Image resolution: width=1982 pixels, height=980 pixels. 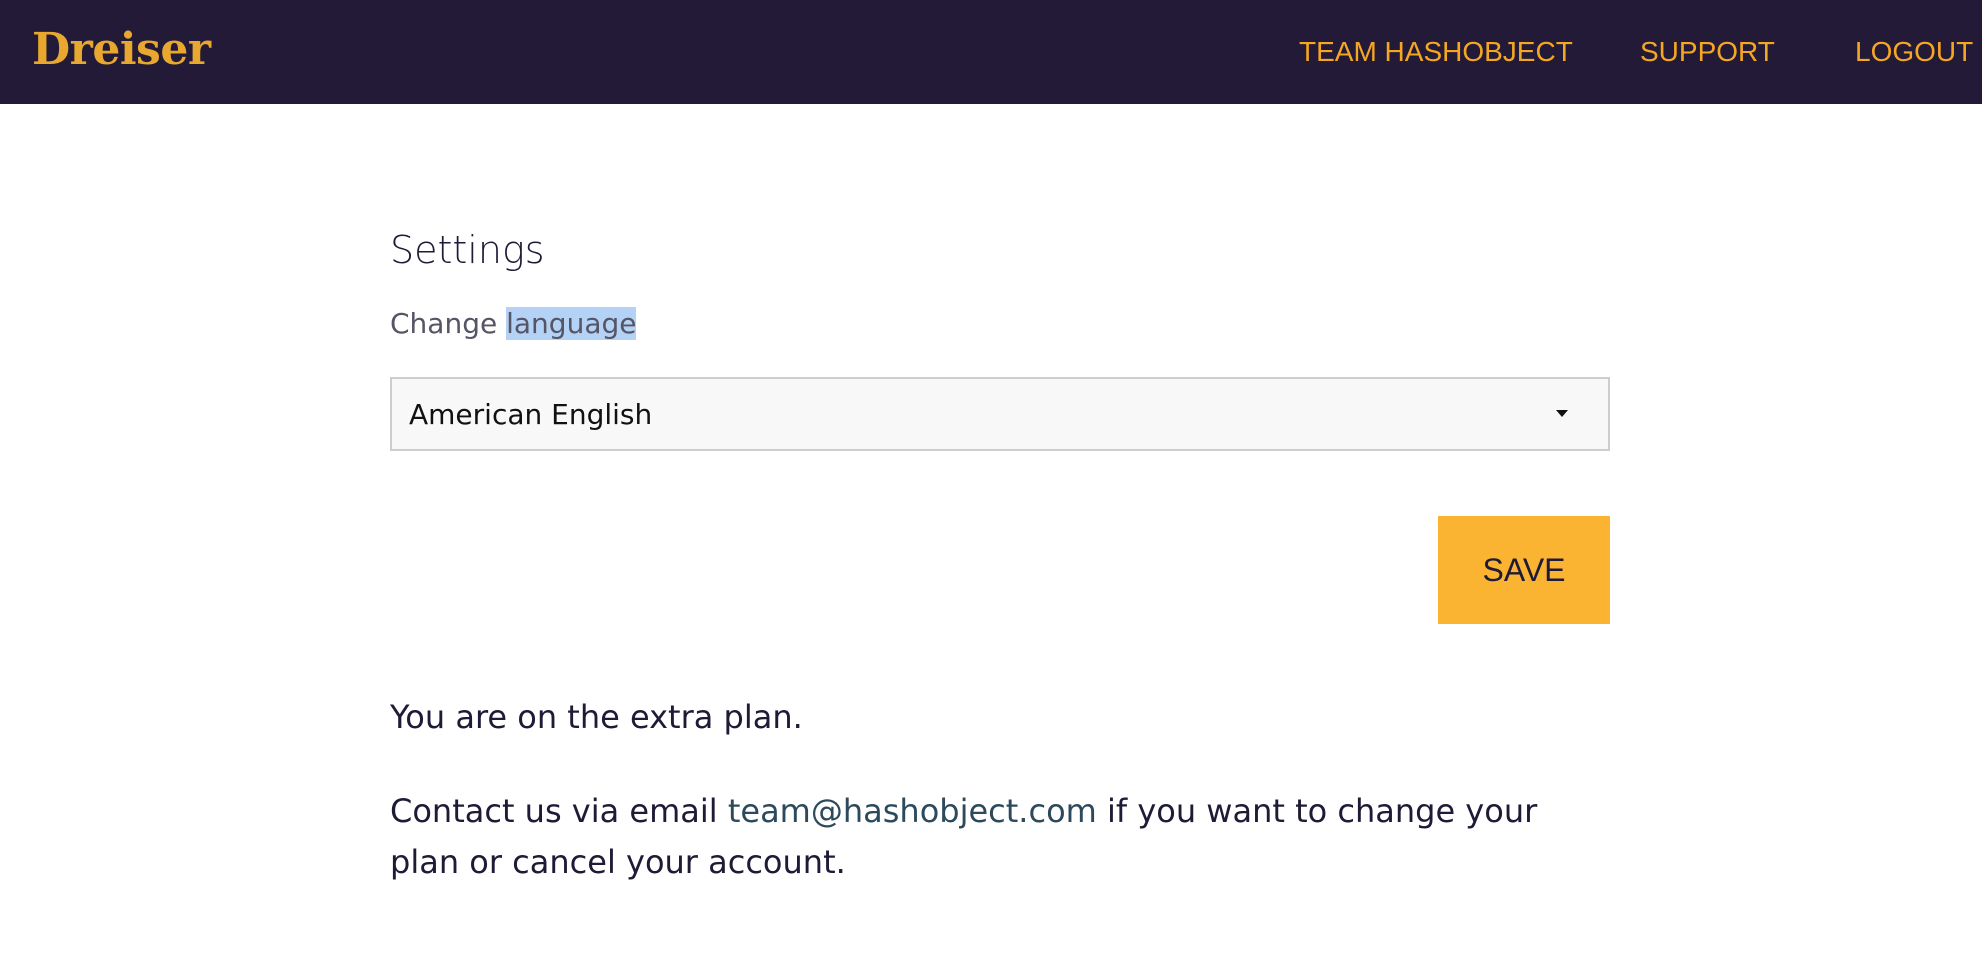 I want to click on nav-team-link: TEAM HASHOBJECT, so click(x=1436, y=52).